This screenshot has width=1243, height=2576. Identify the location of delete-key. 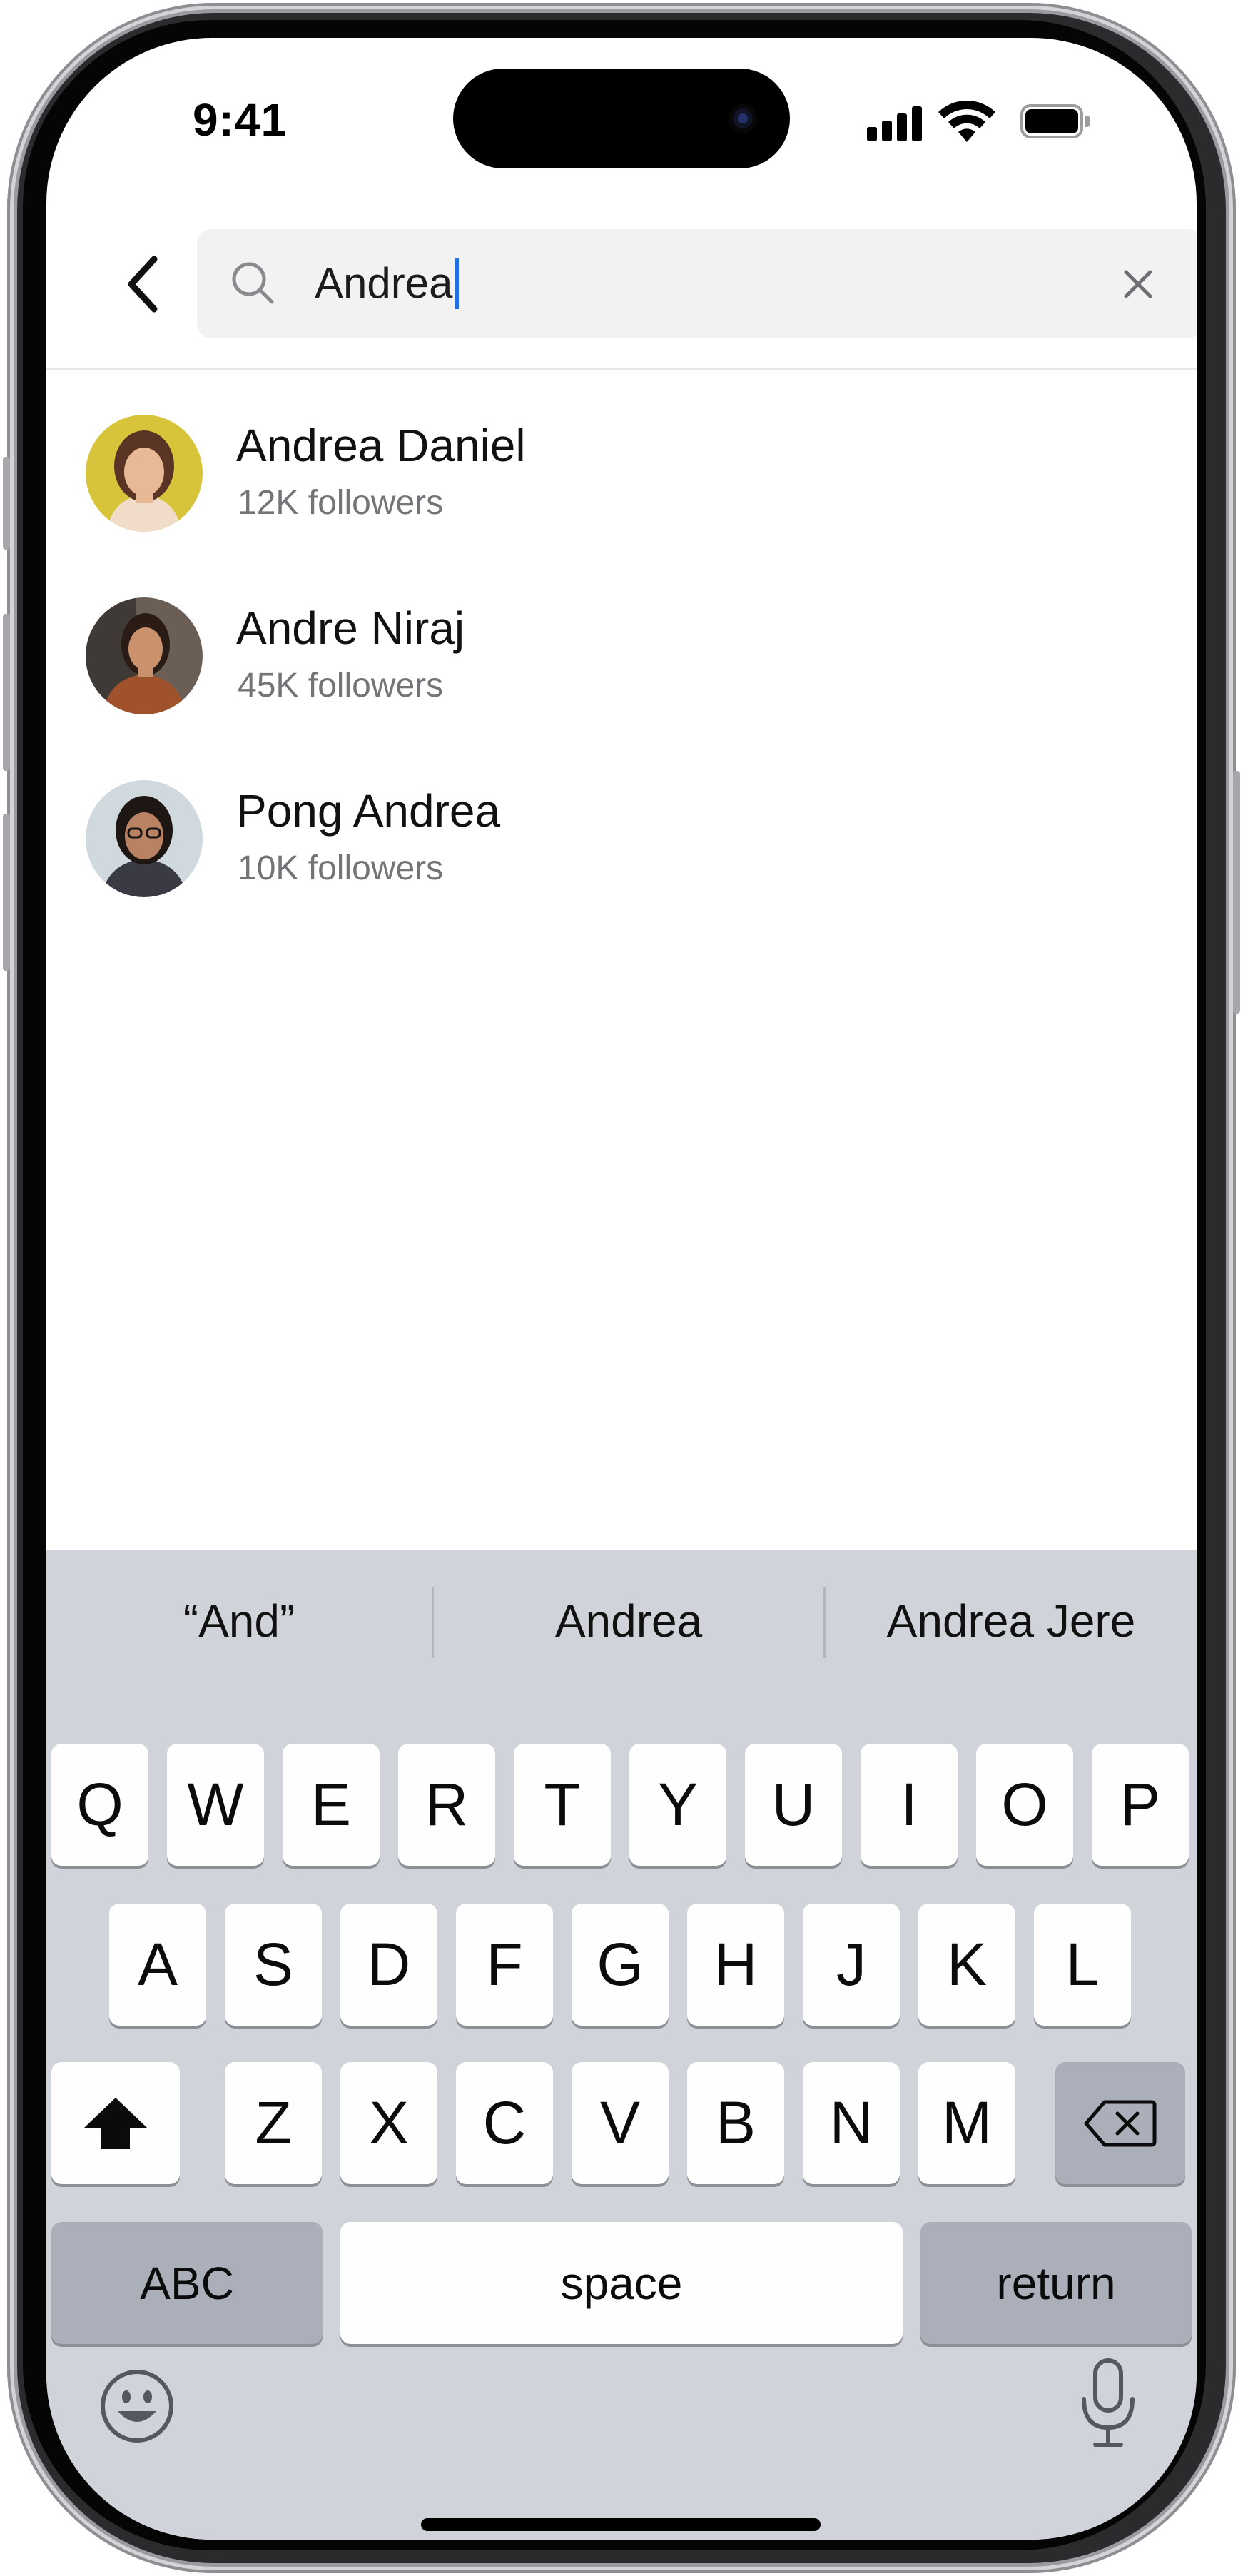
(1120, 2123).